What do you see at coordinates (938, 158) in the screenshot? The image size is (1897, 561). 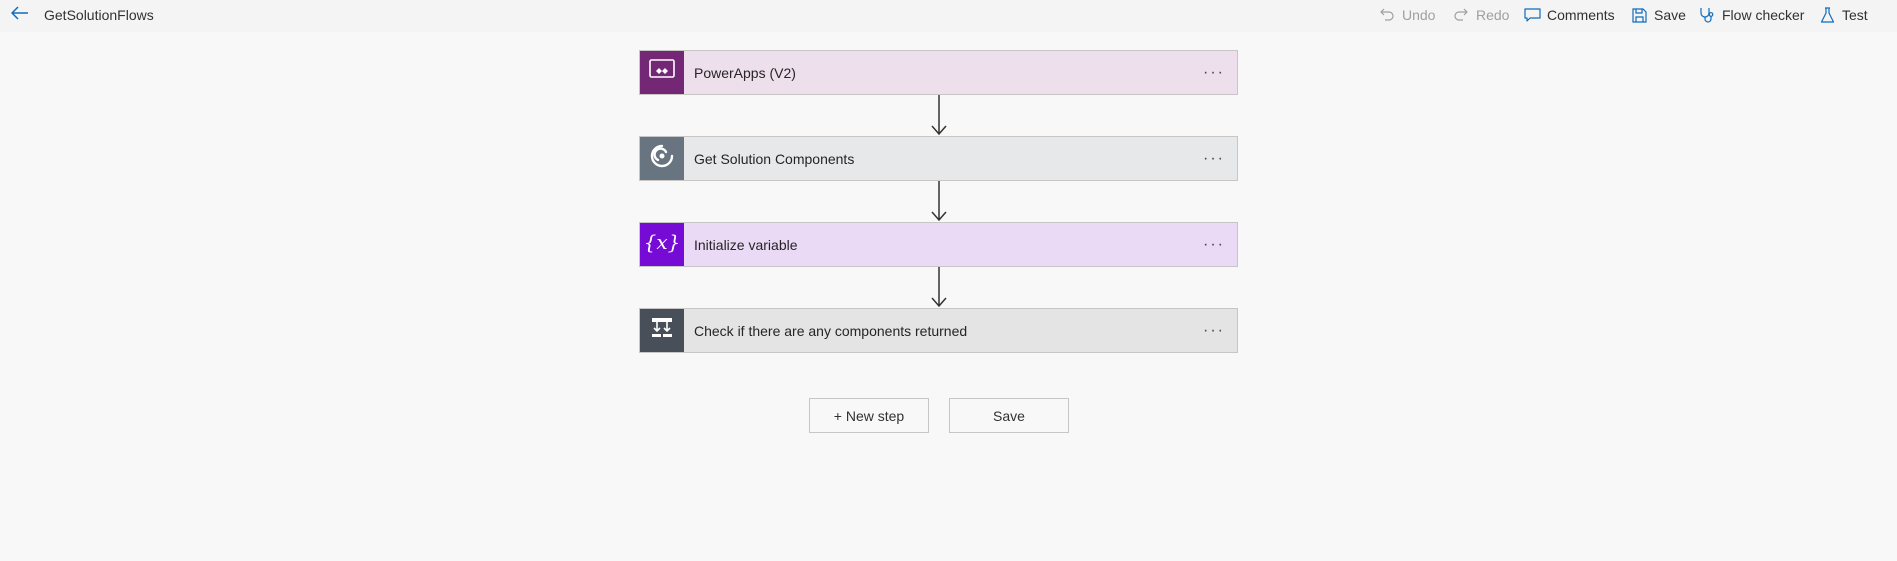 I see `step-card-get-solution-components: Get Solution Components ···` at bounding box center [938, 158].